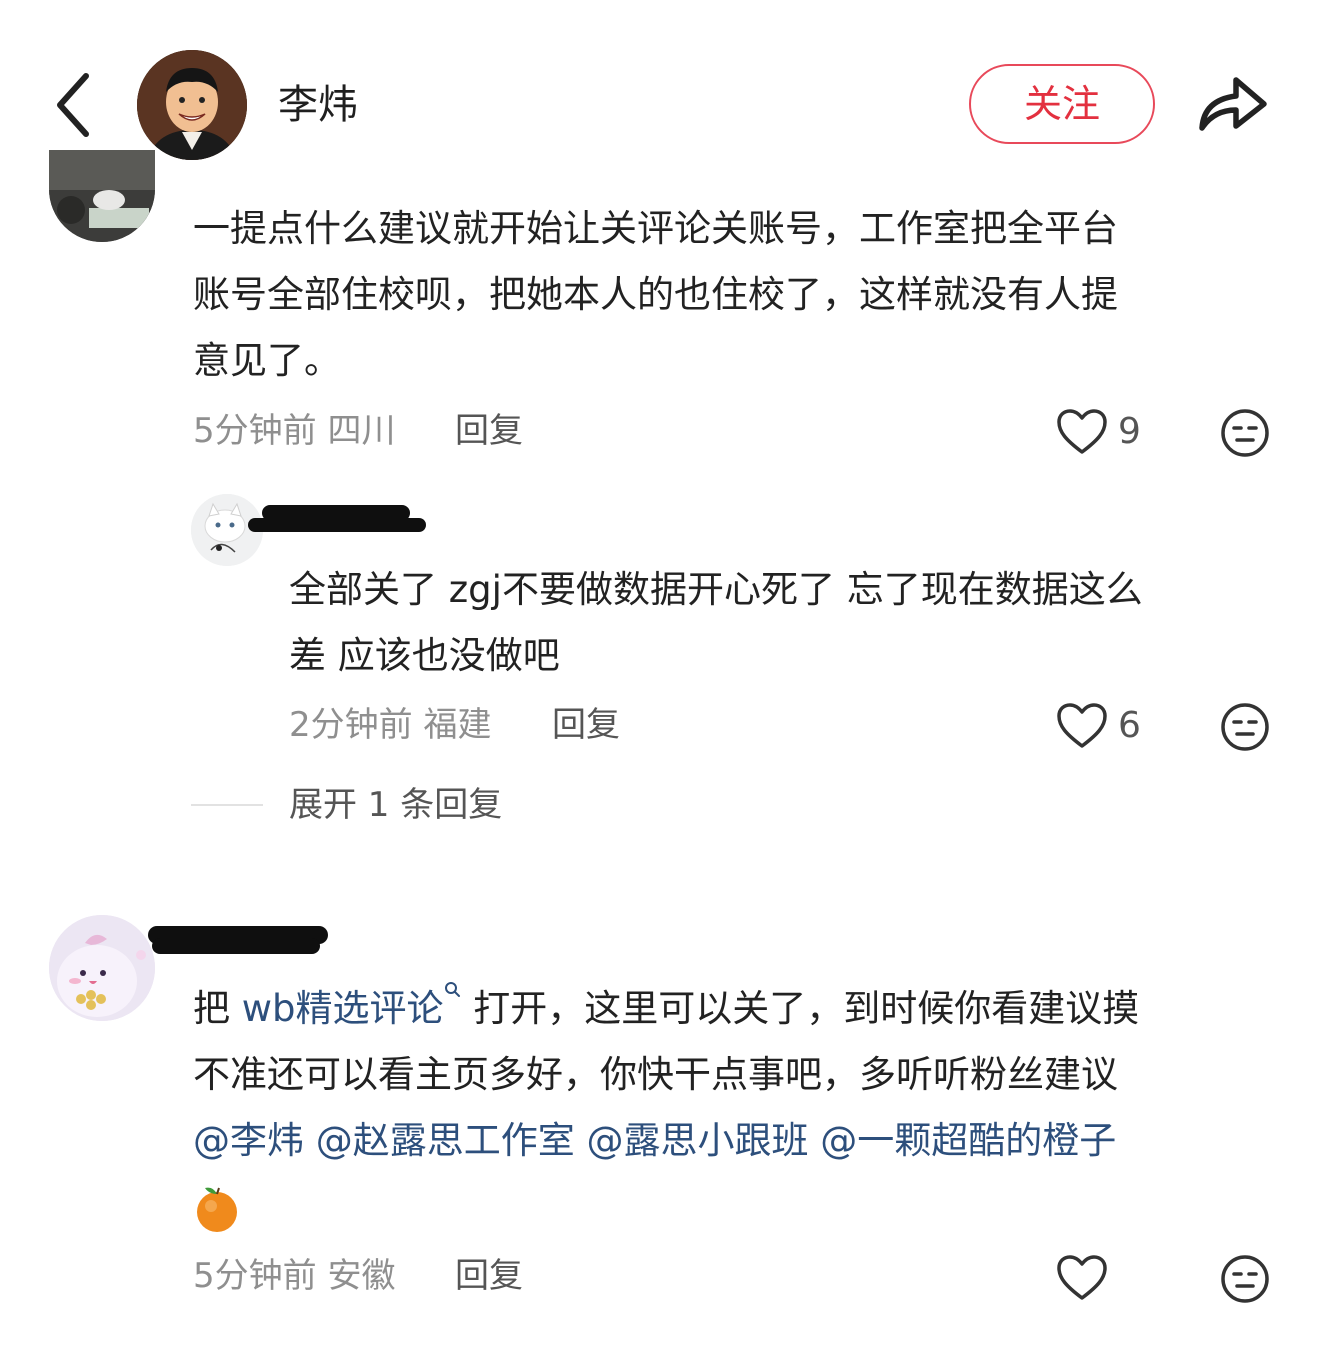 The width and height of the screenshot is (1320, 1345). What do you see at coordinates (445, 1140) in the screenshot?
I see `mention-link: @赵露思工作室` at bounding box center [445, 1140].